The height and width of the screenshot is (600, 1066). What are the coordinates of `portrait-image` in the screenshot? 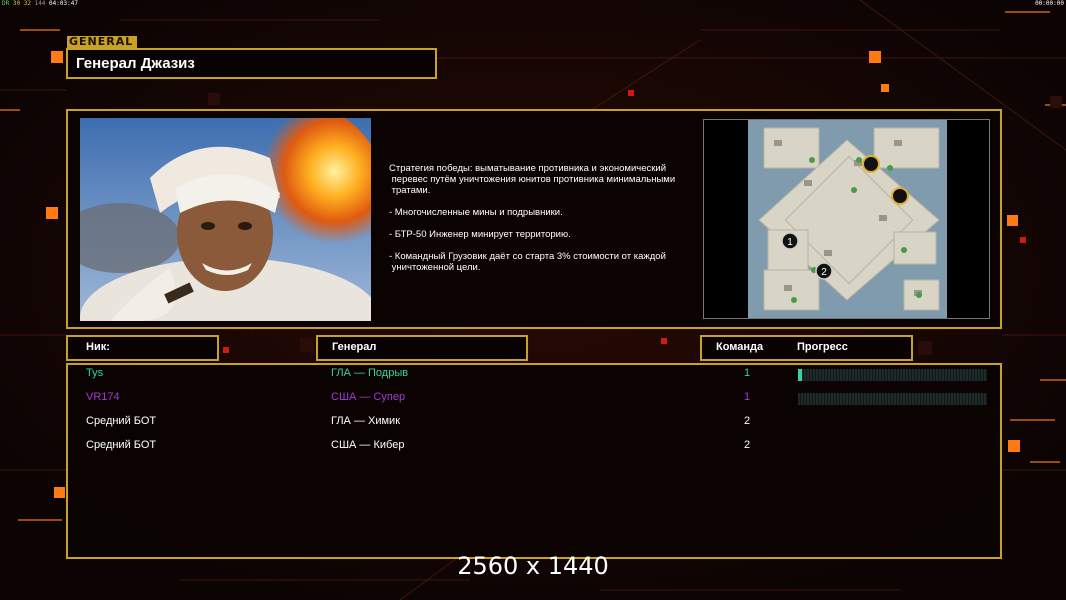 It's located at (225, 219).